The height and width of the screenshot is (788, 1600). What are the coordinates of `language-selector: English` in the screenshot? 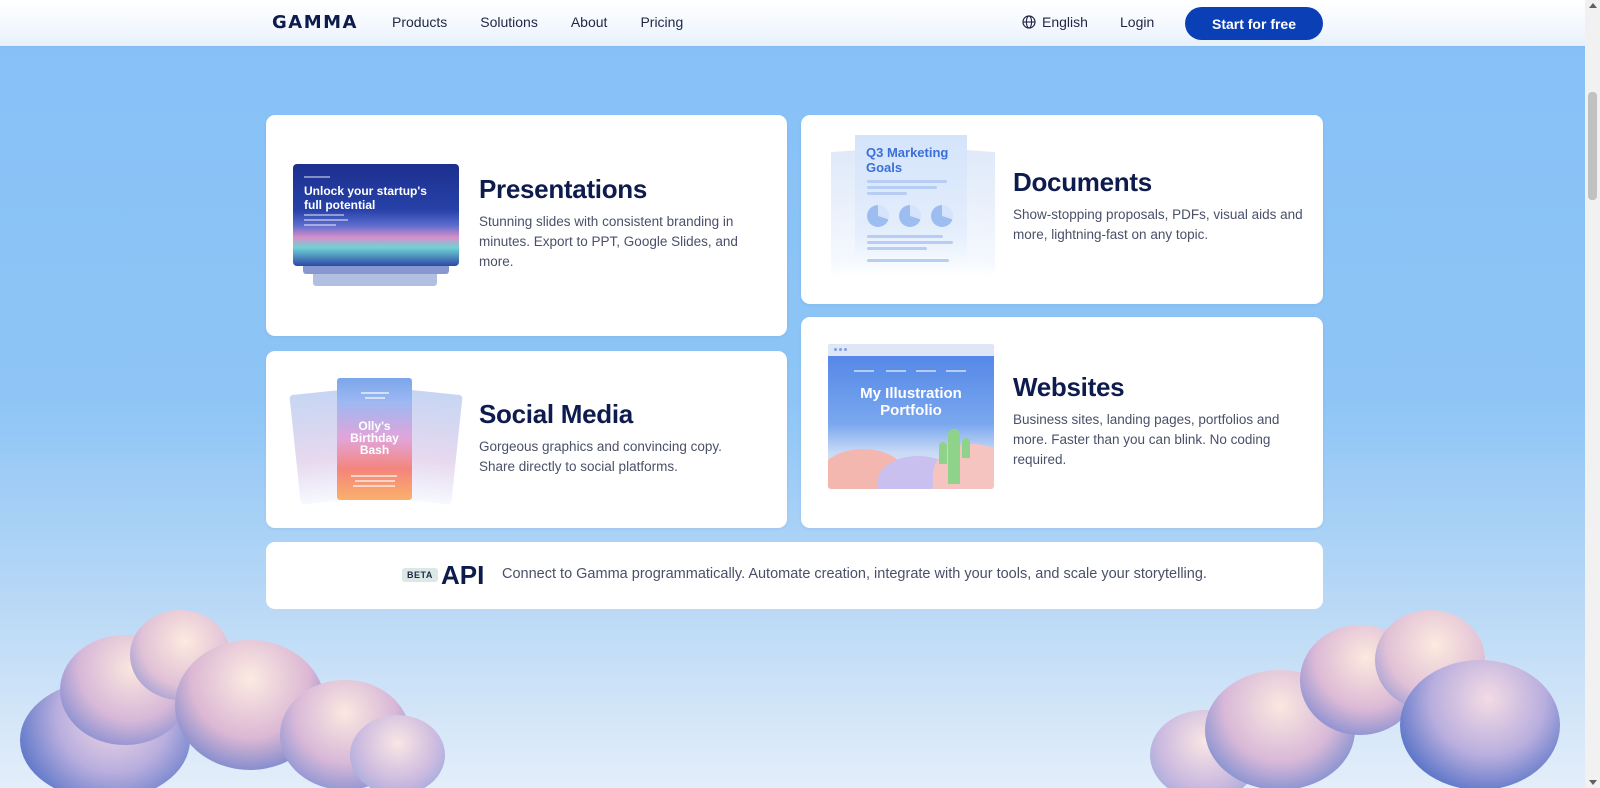 It's located at (1055, 22).